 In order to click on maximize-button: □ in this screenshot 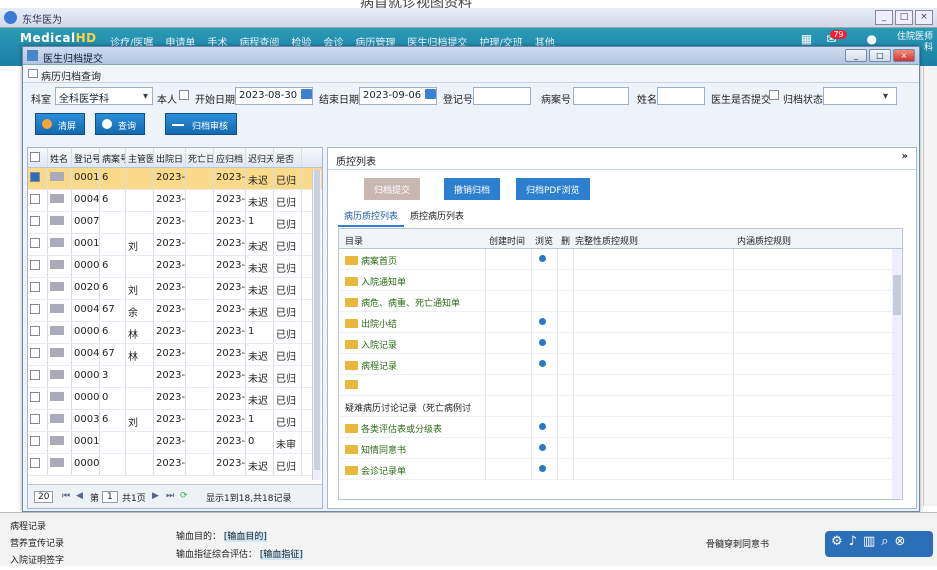, I will do `click(904, 17)`.